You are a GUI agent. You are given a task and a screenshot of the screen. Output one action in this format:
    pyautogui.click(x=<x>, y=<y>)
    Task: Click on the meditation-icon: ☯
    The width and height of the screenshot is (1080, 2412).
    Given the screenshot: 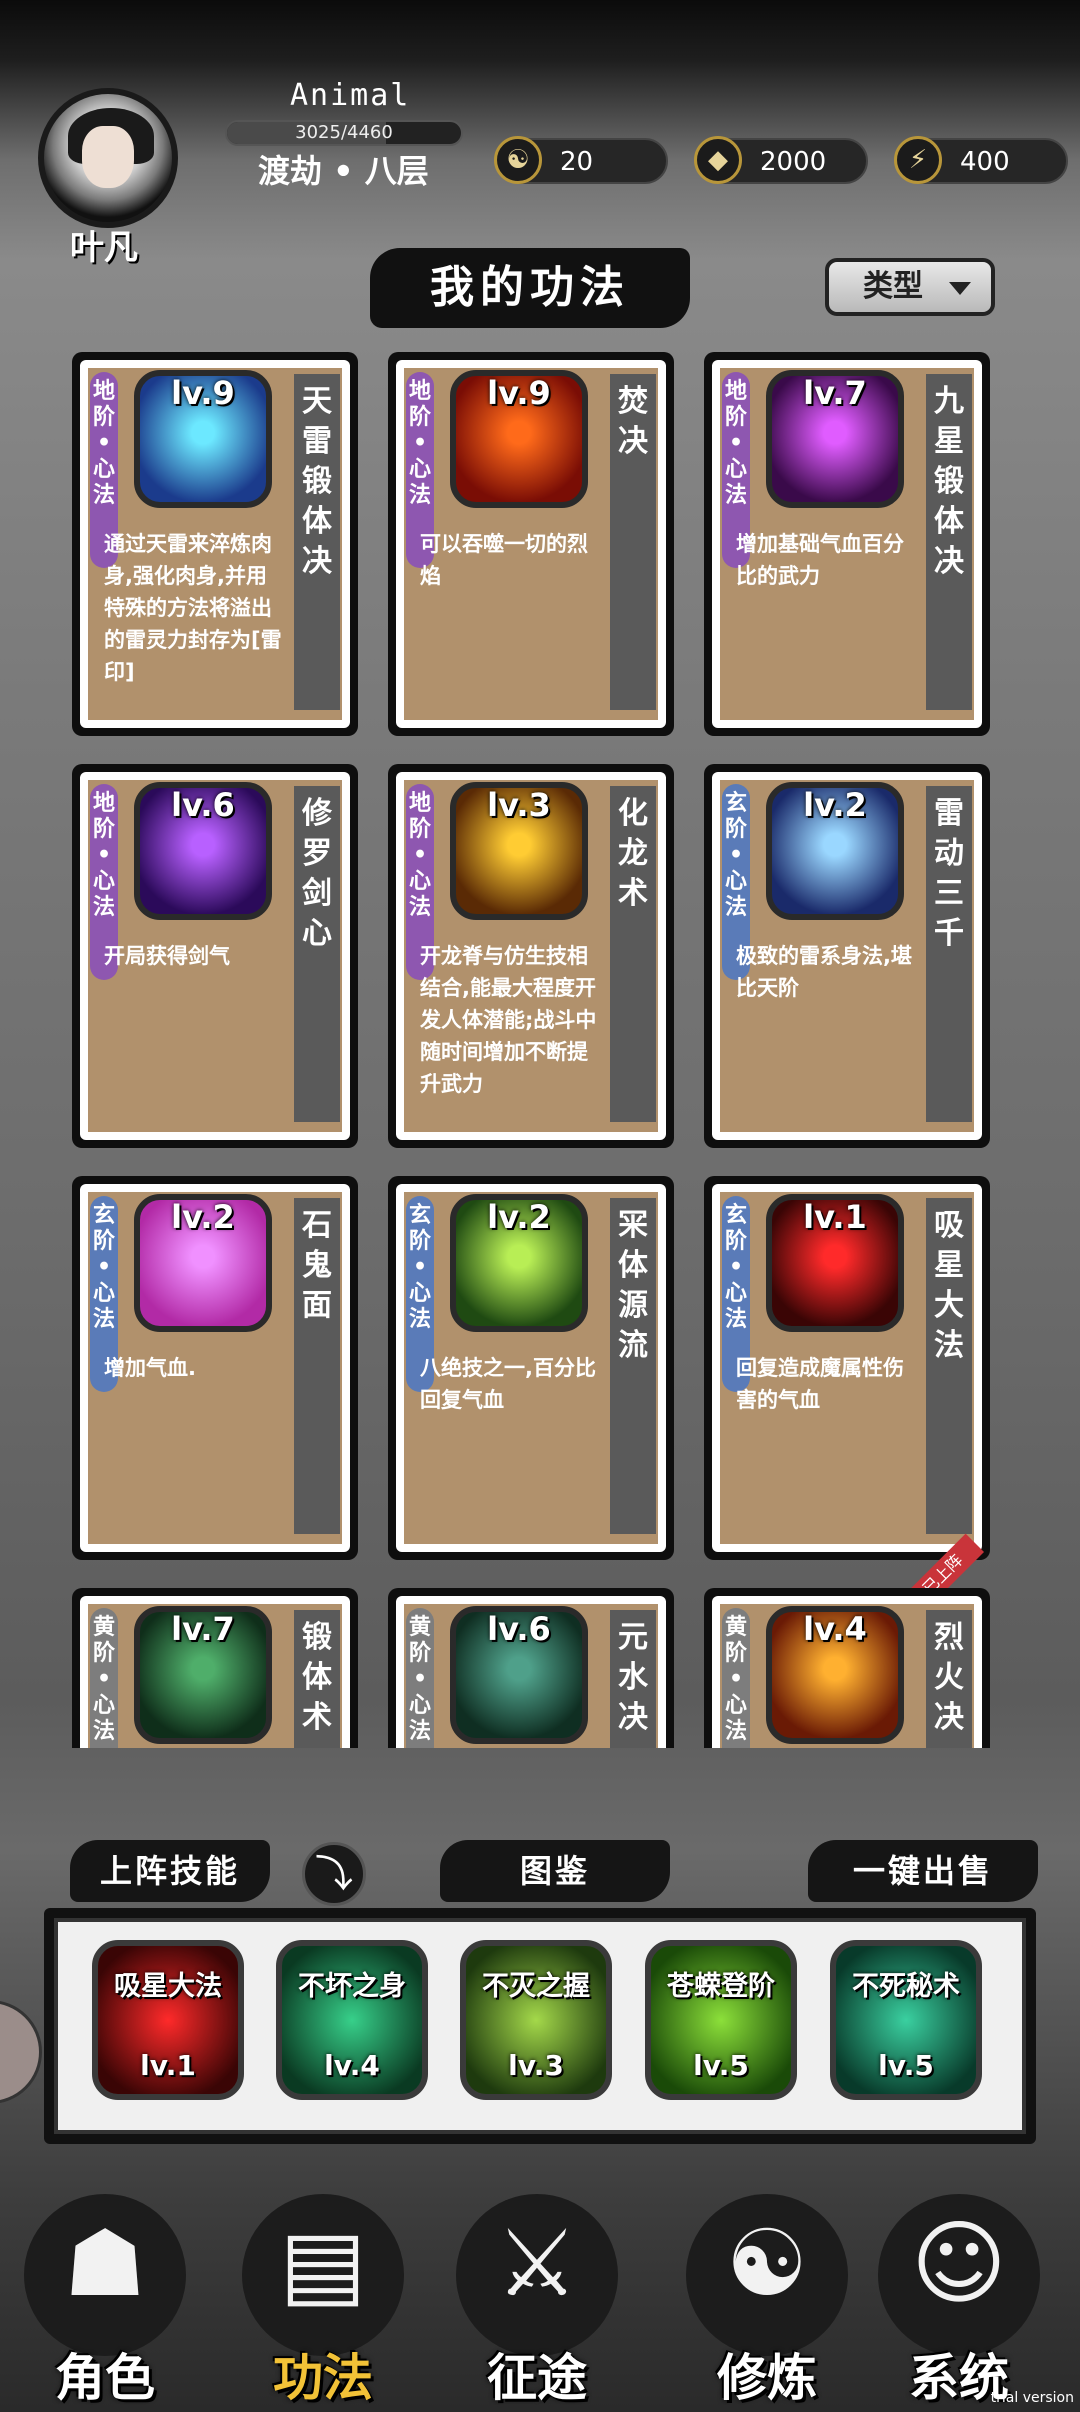 What is the action you would take?
    pyautogui.click(x=767, y=2263)
    